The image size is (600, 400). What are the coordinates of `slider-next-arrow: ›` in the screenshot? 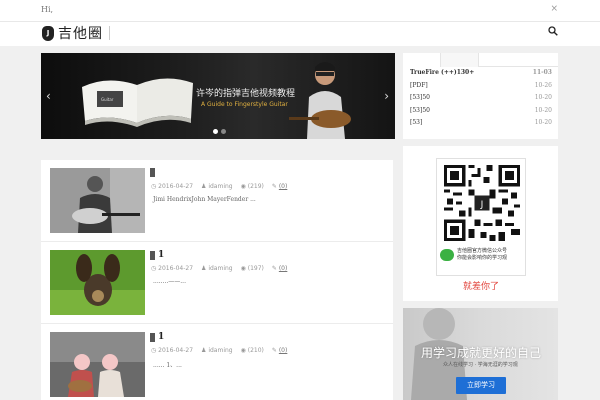 It's located at (386, 96).